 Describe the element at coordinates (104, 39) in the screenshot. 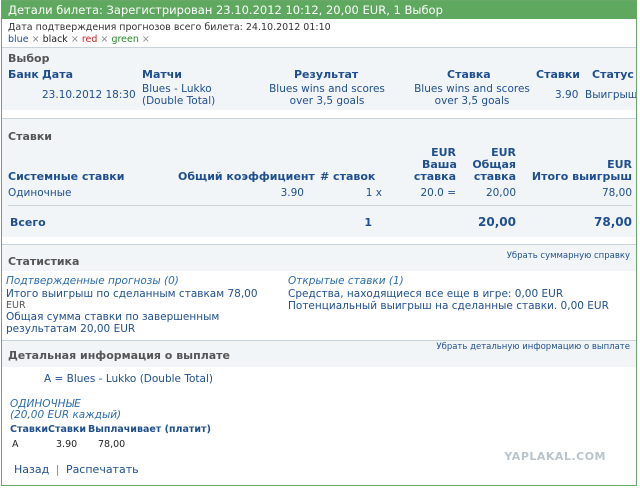

I see `remove-red-icon: ×` at that location.